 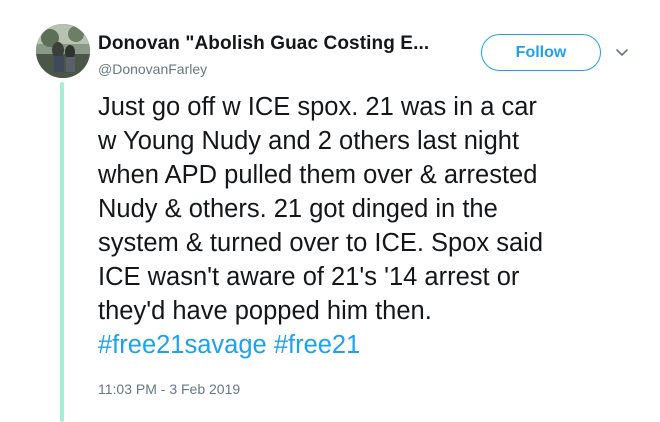 I want to click on tweet-text-line: ICE wasn't aware of 21's '14 arrest or, so click(x=309, y=277).